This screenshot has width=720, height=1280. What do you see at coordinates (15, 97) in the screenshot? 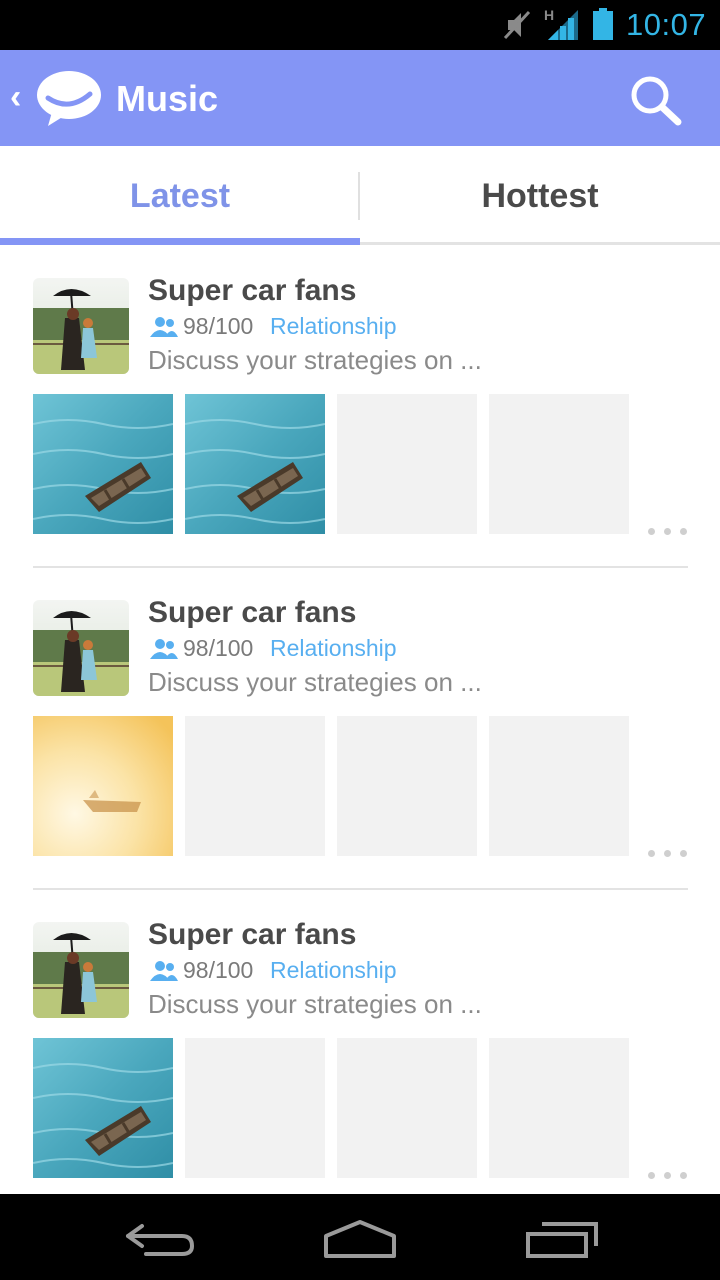
I see `back-chevron-icon: ‹` at bounding box center [15, 97].